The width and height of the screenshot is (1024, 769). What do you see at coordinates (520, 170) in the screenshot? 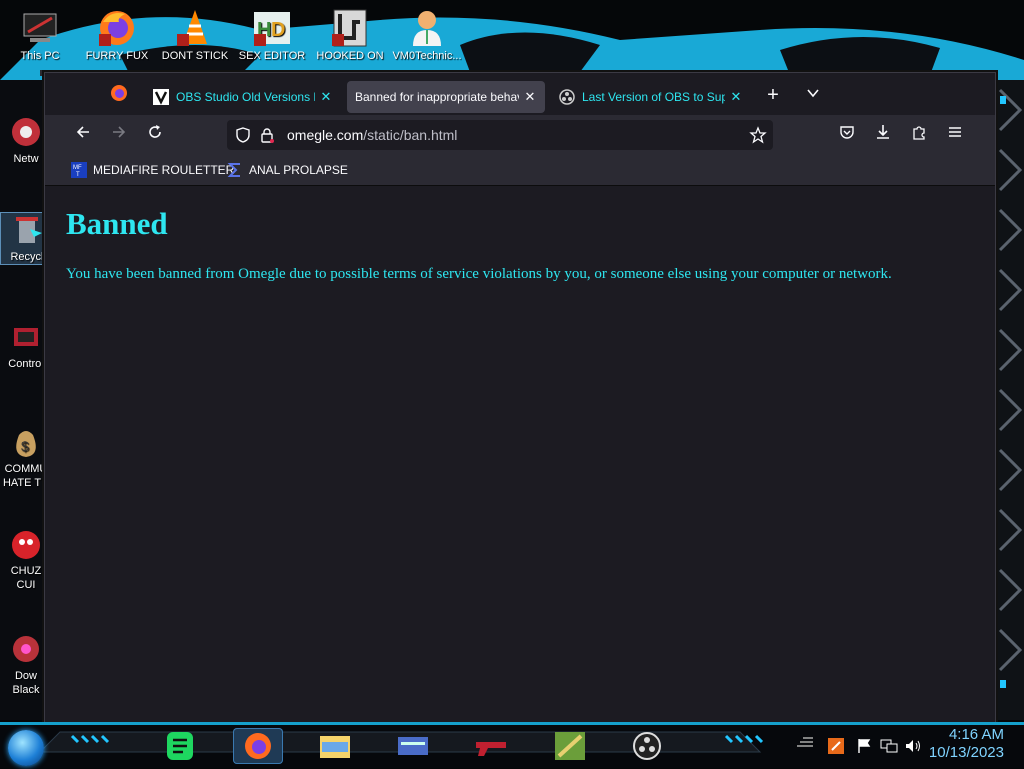
I see `bookmarks-toolbar: MF T MEDIAFIRE ROULETTER ANAL PROLAPSE` at bounding box center [520, 170].